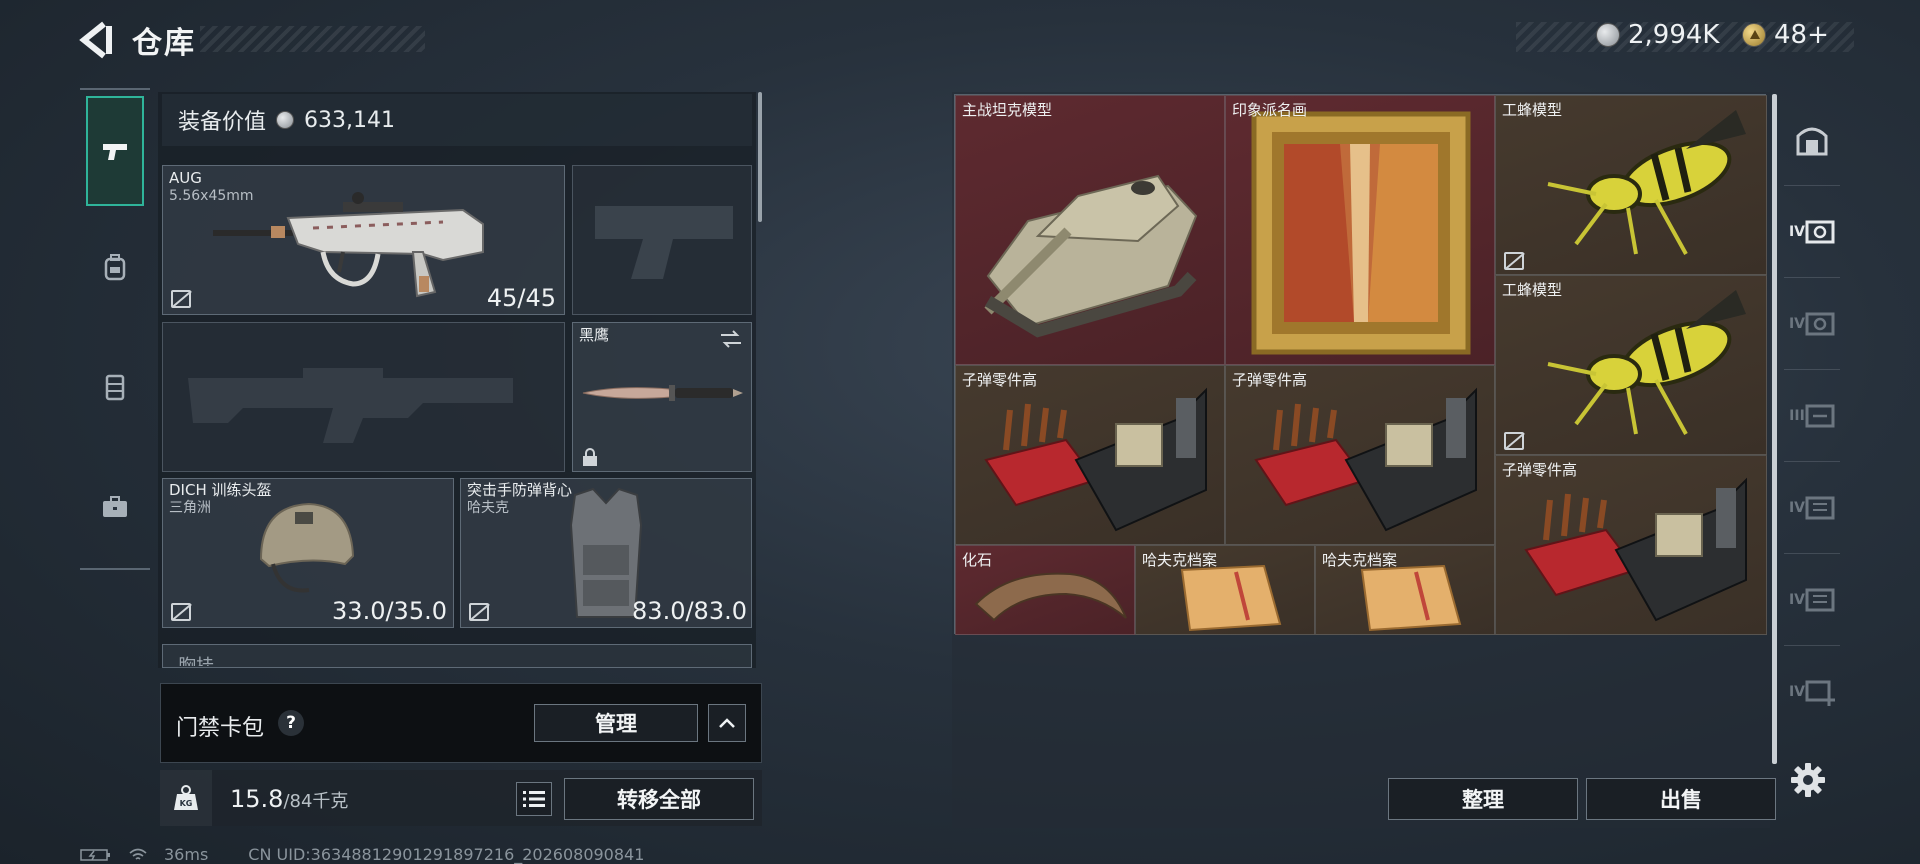  What do you see at coordinates (1812, 416) in the screenshot?
I see `container-box-3: III` at bounding box center [1812, 416].